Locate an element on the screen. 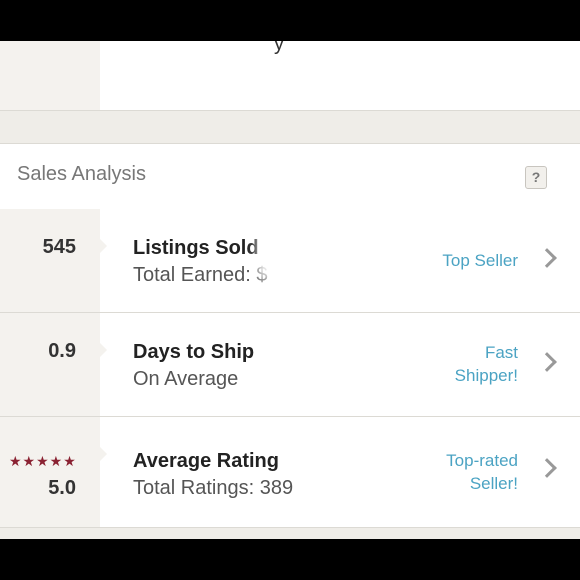 The width and height of the screenshot is (580, 580). row-subtitle: On Average is located at coordinates (186, 379).